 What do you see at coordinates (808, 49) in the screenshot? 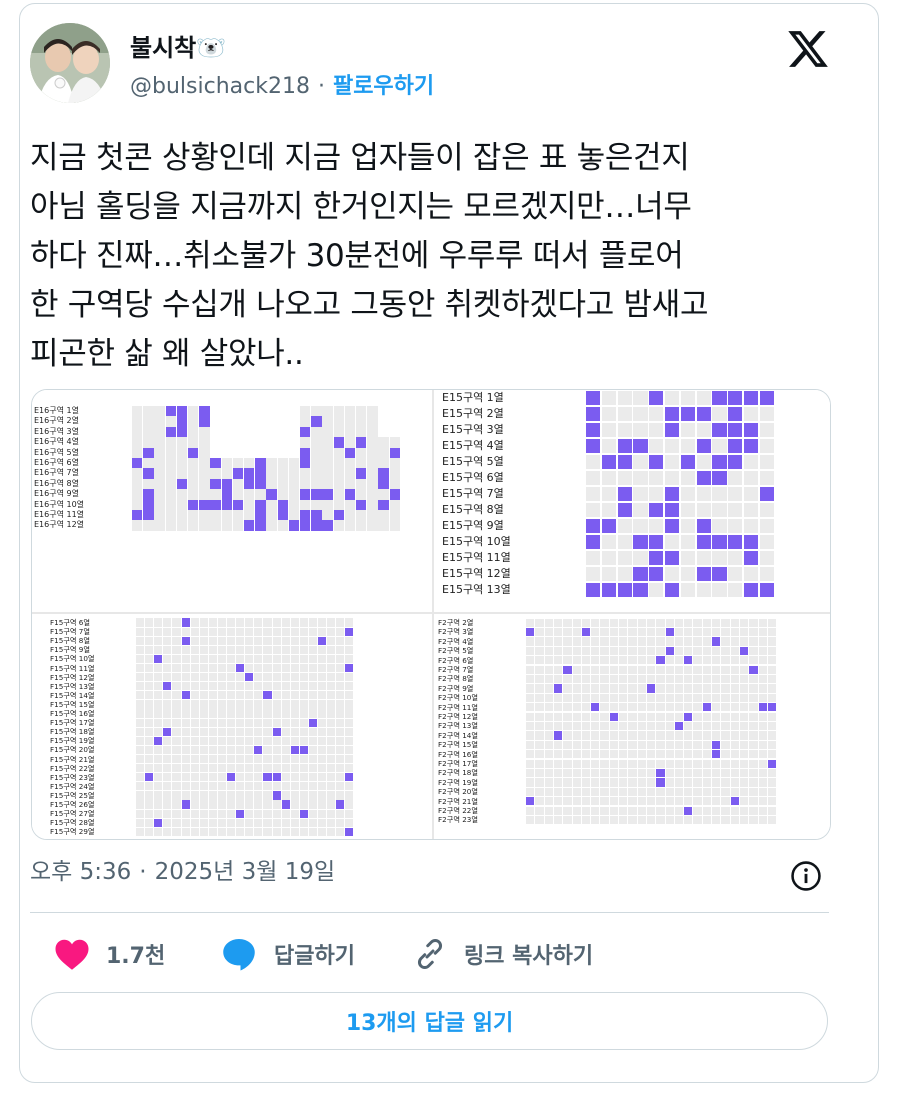
I see `x-logo-icon` at bounding box center [808, 49].